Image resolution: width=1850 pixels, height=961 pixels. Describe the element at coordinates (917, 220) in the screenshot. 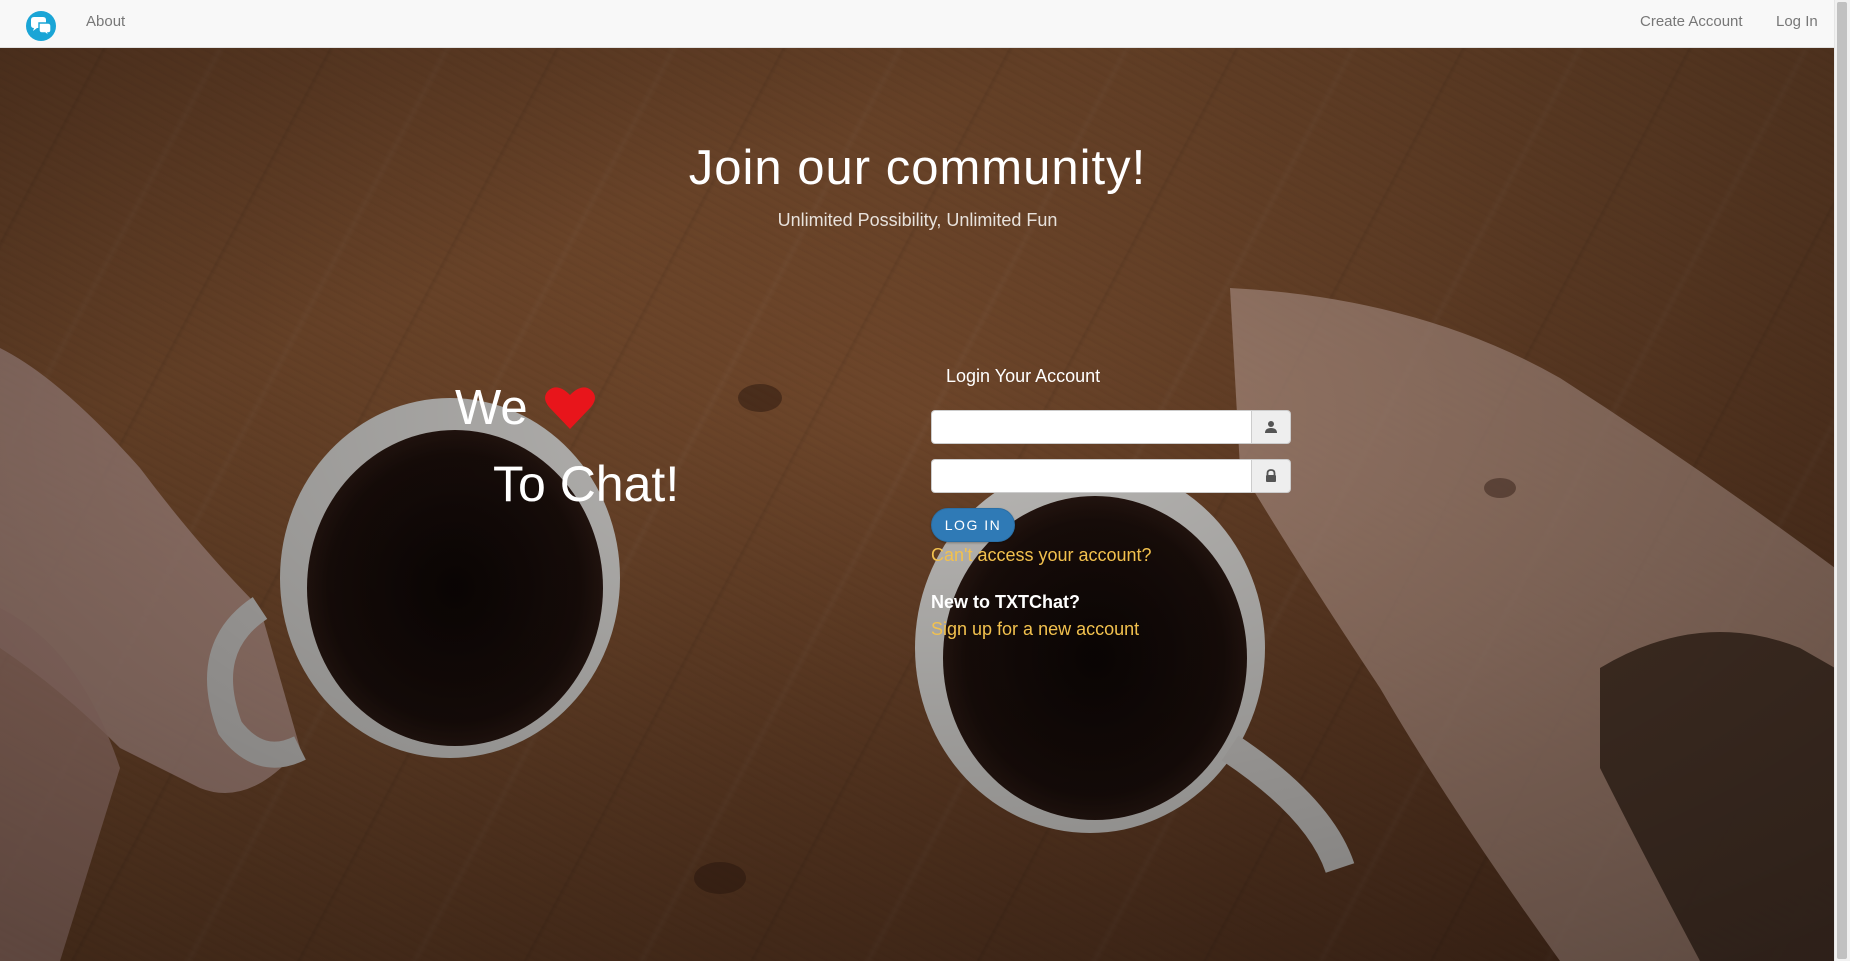

I see `hero-subtitle: Unlimited Possibility, Unlimited Fun` at that location.